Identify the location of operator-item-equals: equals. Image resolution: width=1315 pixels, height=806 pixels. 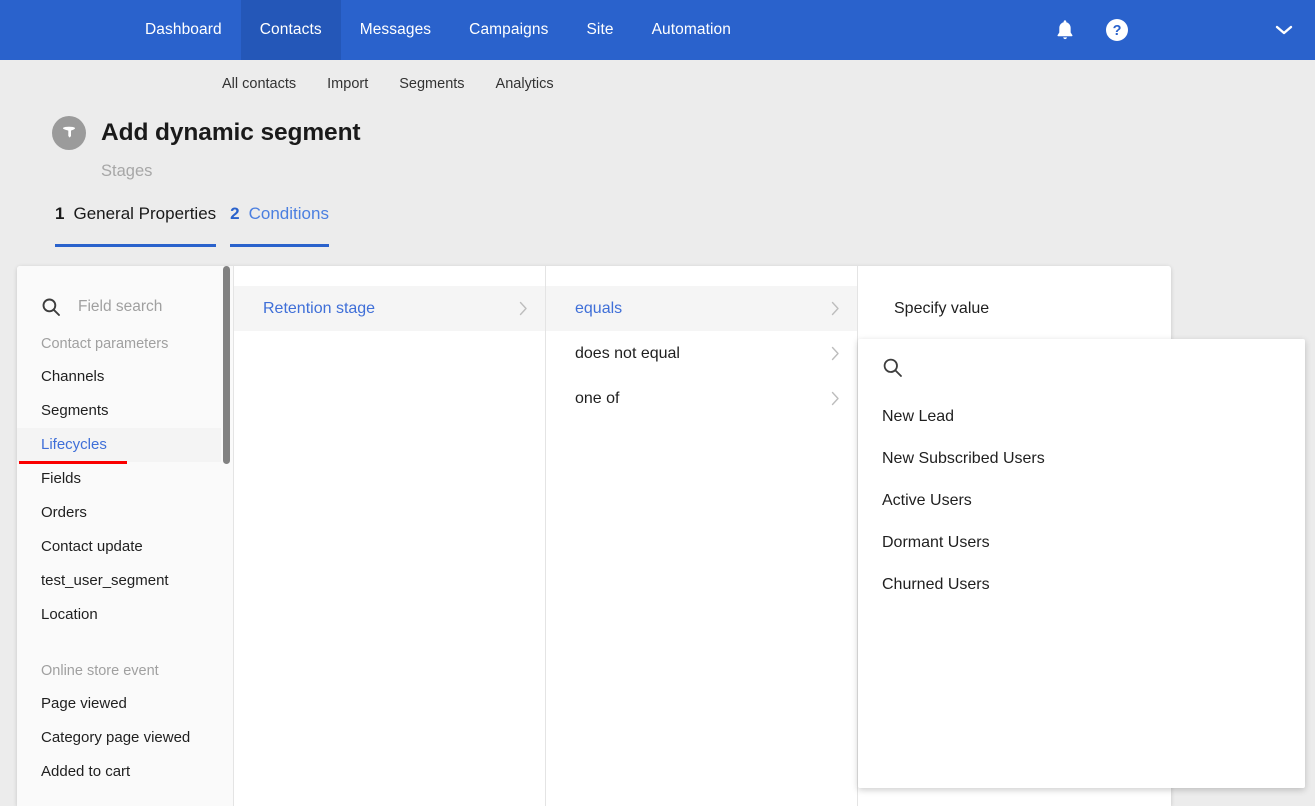
(701, 308).